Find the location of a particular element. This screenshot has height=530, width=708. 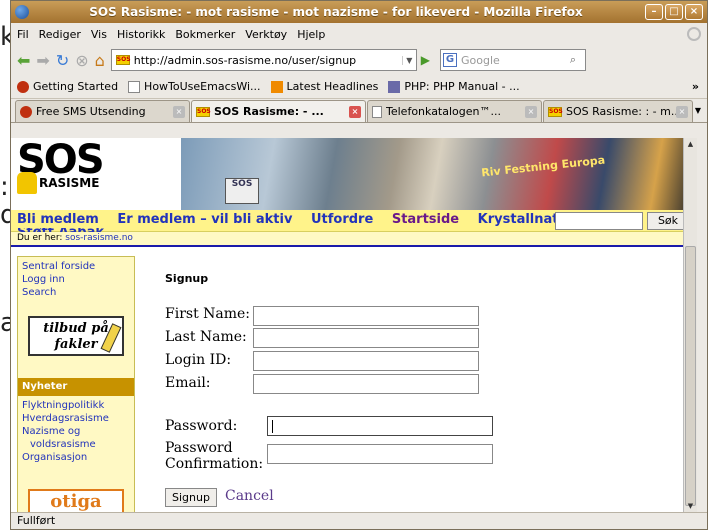

close-button: × is located at coordinates (694, 12).